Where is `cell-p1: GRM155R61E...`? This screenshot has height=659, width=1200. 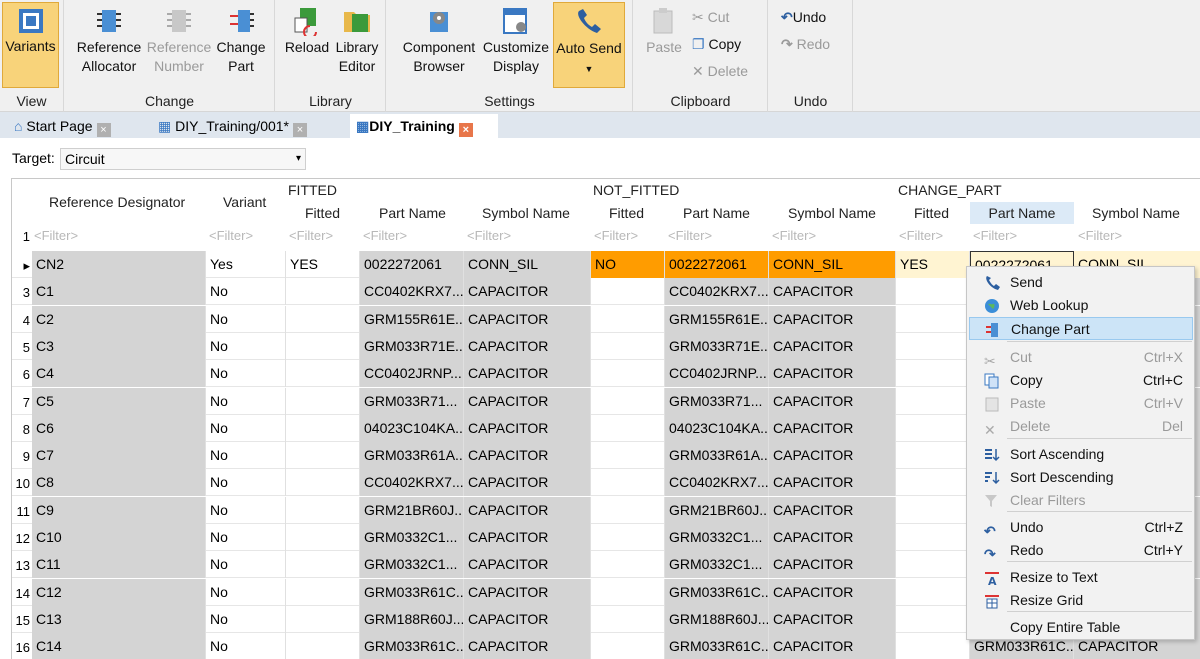 cell-p1: GRM155R61E... is located at coordinates (412, 319).